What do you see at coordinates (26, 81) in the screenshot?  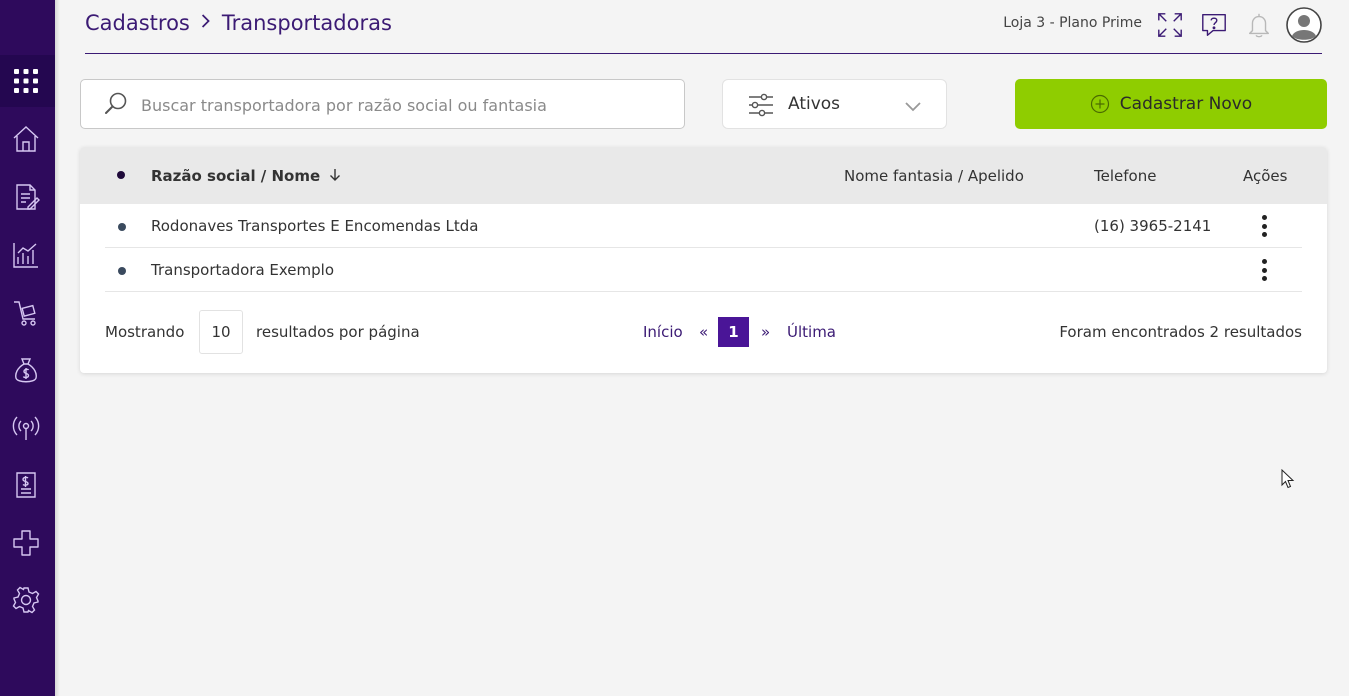 I see `apps-grid-icon` at bounding box center [26, 81].